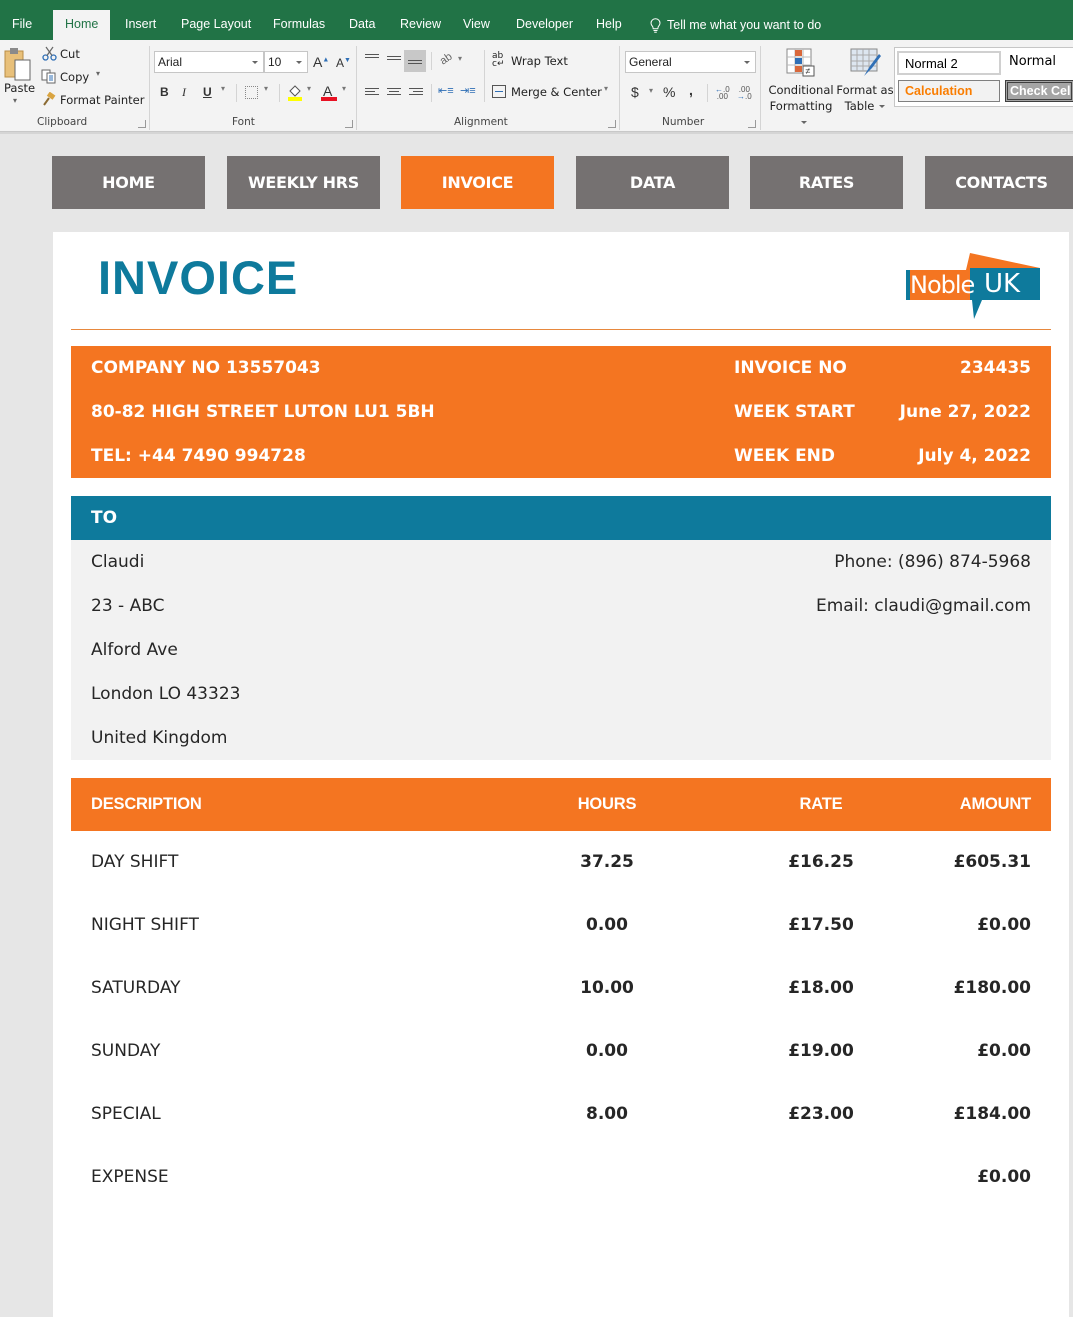  I want to click on clipboard-group-label: Clipboard, so click(62, 122).